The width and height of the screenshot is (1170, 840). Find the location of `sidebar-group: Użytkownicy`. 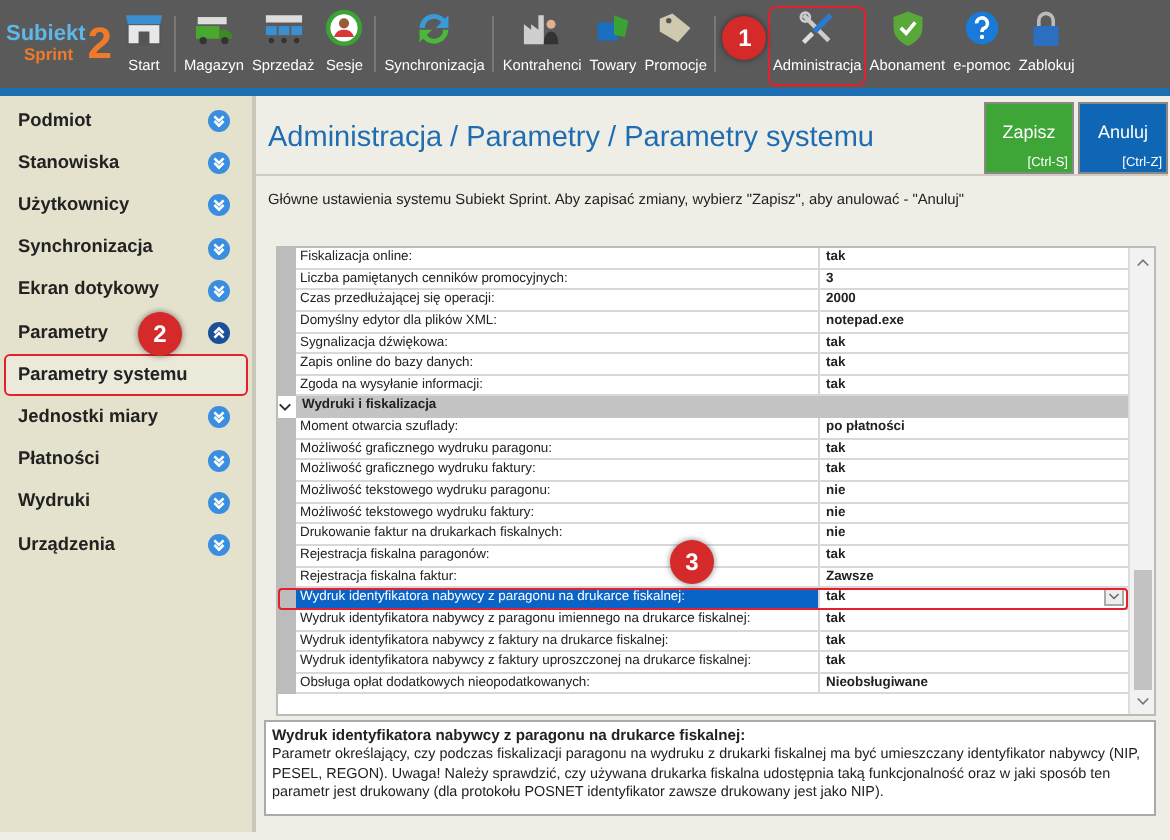

sidebar-group: Użytkownicy is located at coordinates (74, 206).